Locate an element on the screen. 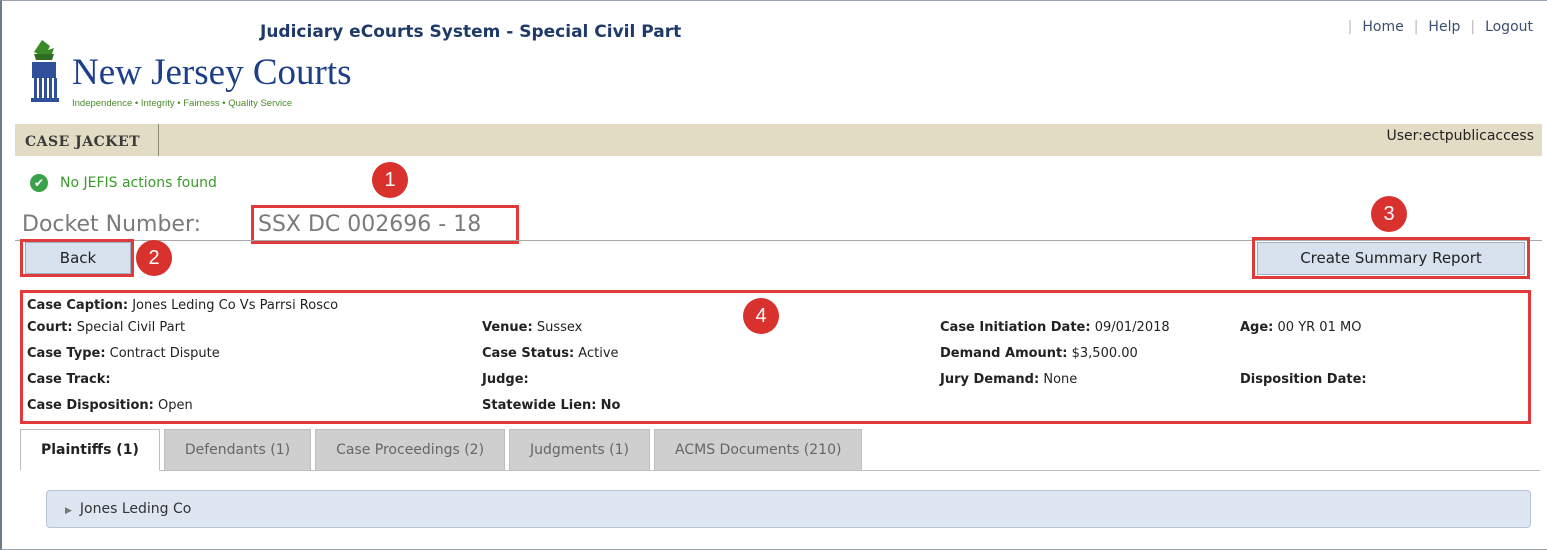 The height and width of the screenshot is (550, 1547). disposition-date-field: Disposition Date: is located at coordinates (1303, 379).